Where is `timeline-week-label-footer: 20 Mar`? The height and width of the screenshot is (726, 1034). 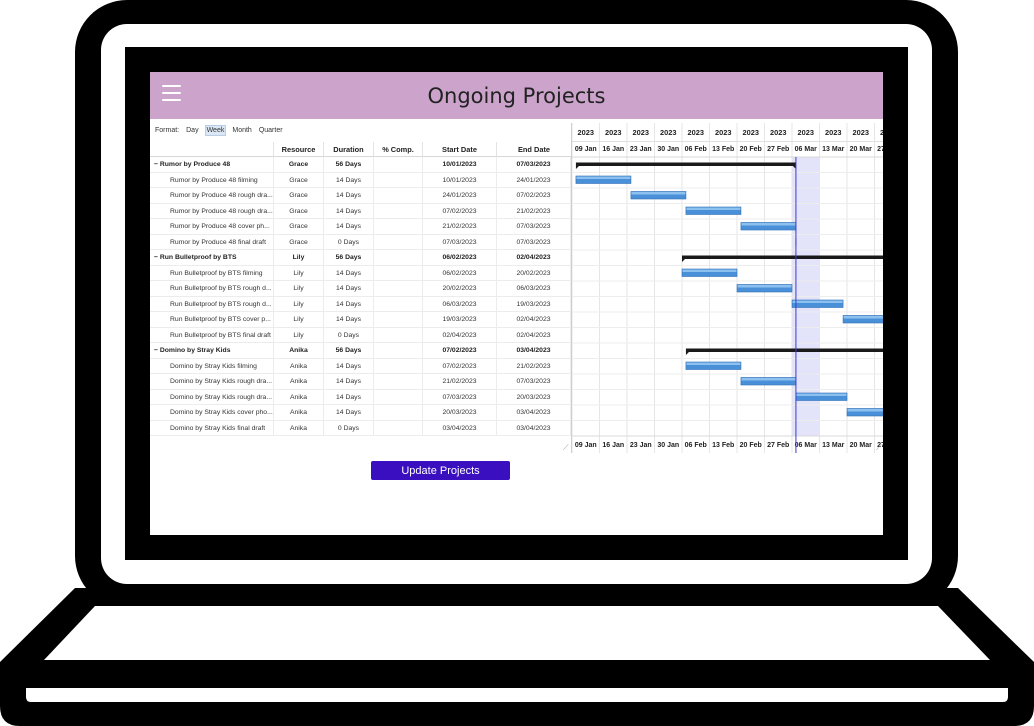
timeline-week-label-footer: 20 Mar is located at coordinates (861, 445).